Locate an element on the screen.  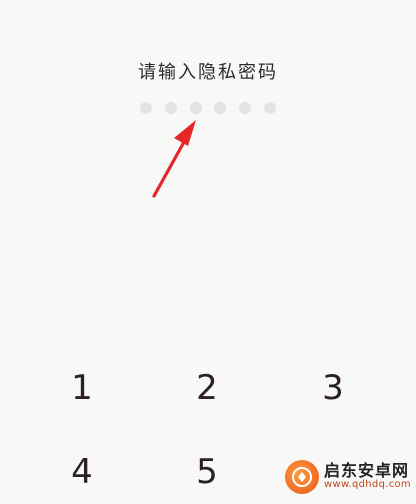
keypad-key-4: 4 is located at coordinates (82, 472).